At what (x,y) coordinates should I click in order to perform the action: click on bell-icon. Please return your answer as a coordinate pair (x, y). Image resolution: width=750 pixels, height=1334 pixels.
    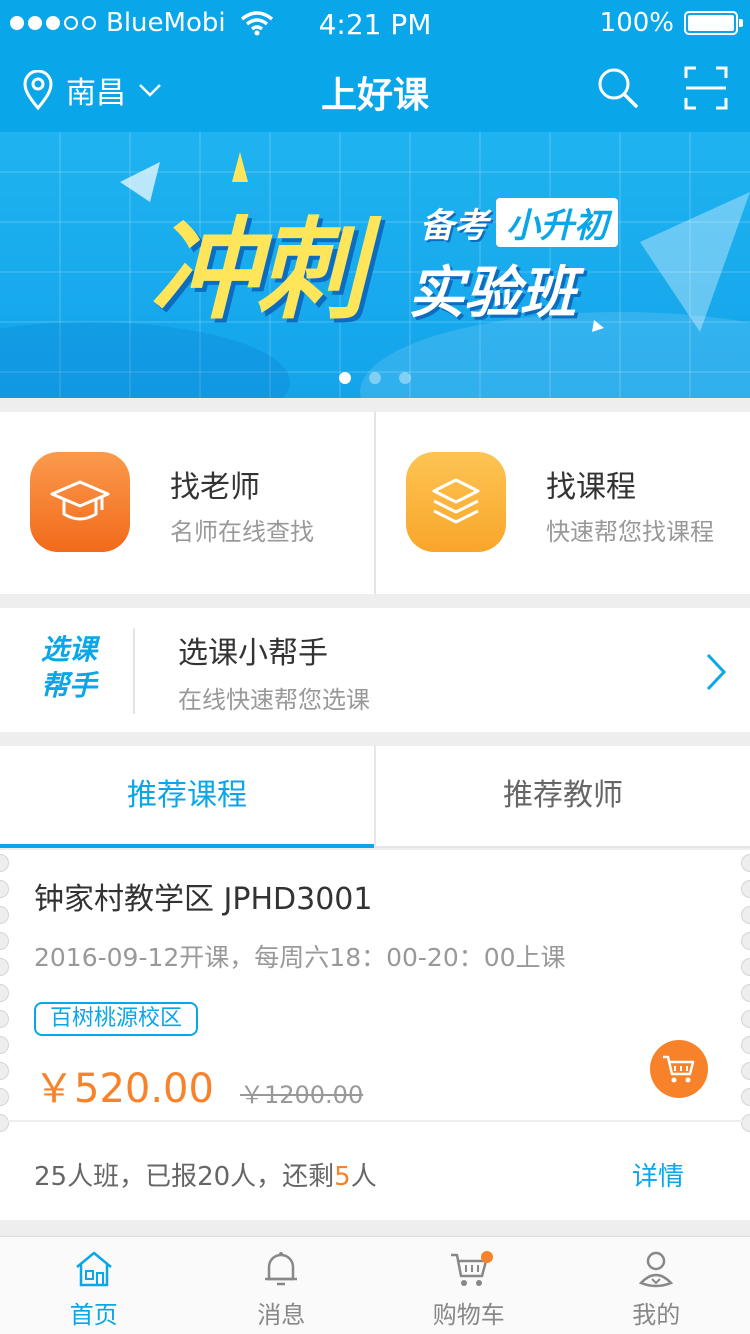
    Looking at the image, I should click on (281, 1269).